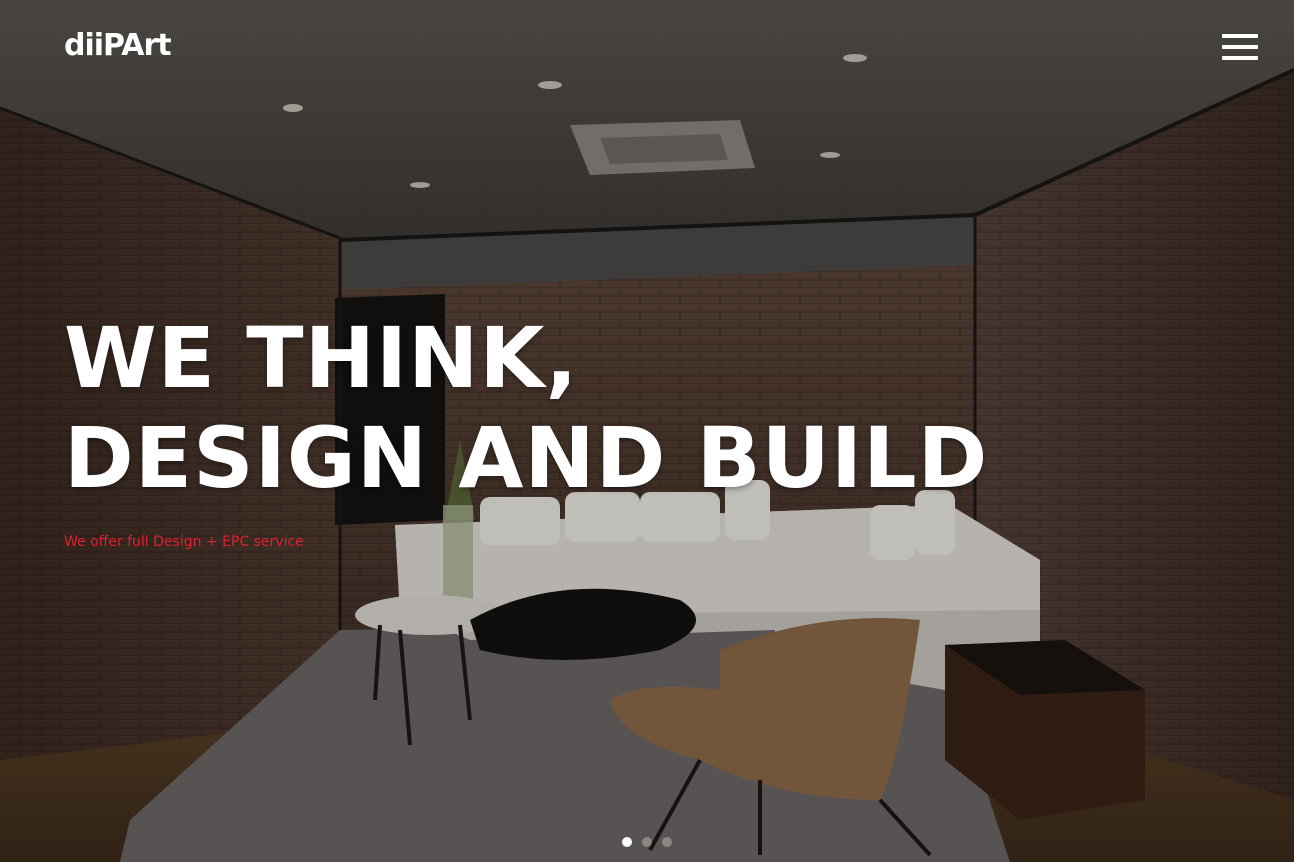 The image size is (1294, 862). I want to click on headline-line-1: WE THINK,, so click(321, 358).